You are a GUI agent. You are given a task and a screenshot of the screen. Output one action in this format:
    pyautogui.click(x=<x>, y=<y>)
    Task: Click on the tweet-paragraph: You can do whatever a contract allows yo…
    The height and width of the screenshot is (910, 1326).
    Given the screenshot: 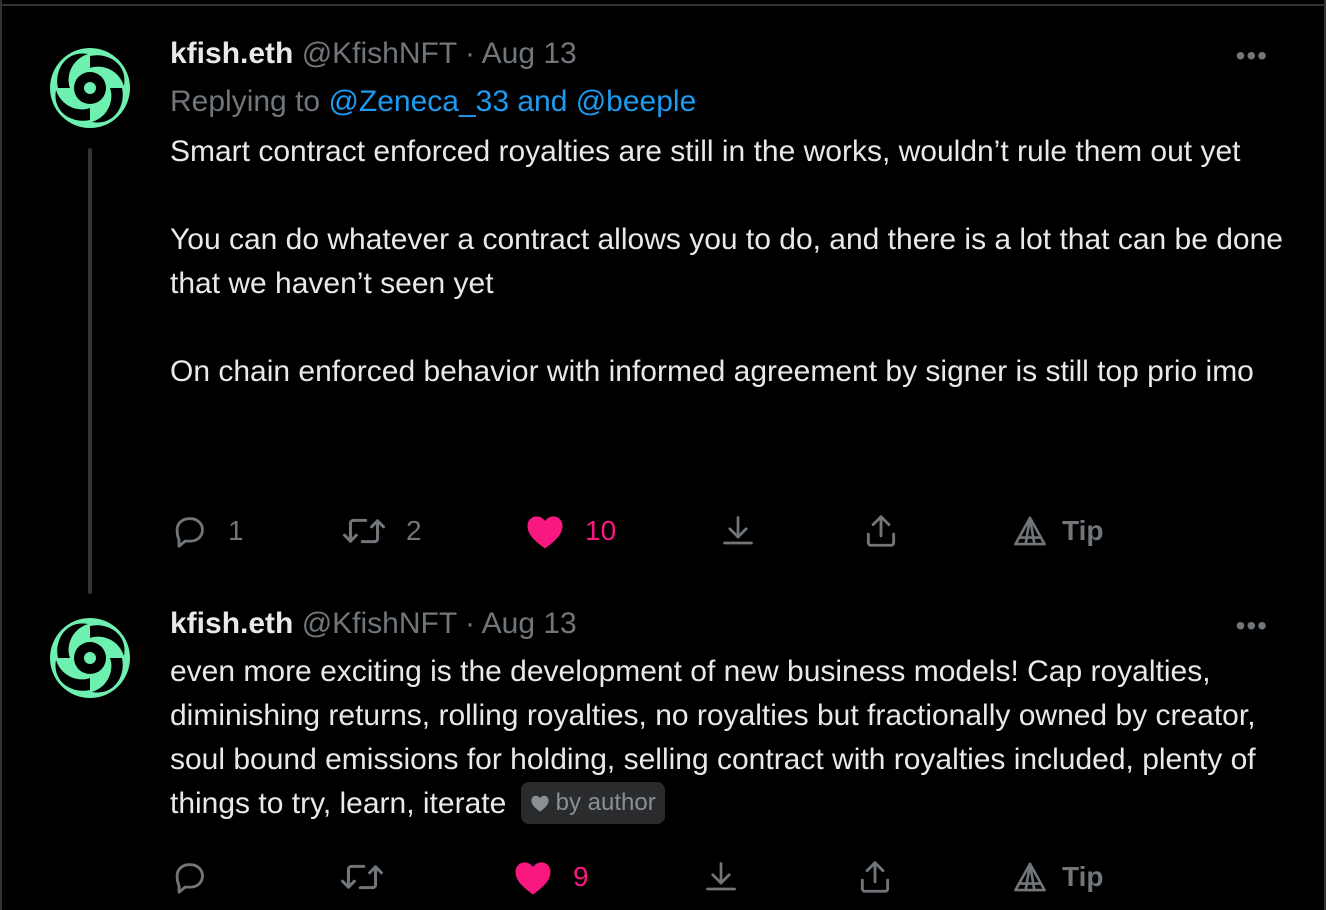 What is the action you would take?
    pyautogui.click(x=726, y=261)
    